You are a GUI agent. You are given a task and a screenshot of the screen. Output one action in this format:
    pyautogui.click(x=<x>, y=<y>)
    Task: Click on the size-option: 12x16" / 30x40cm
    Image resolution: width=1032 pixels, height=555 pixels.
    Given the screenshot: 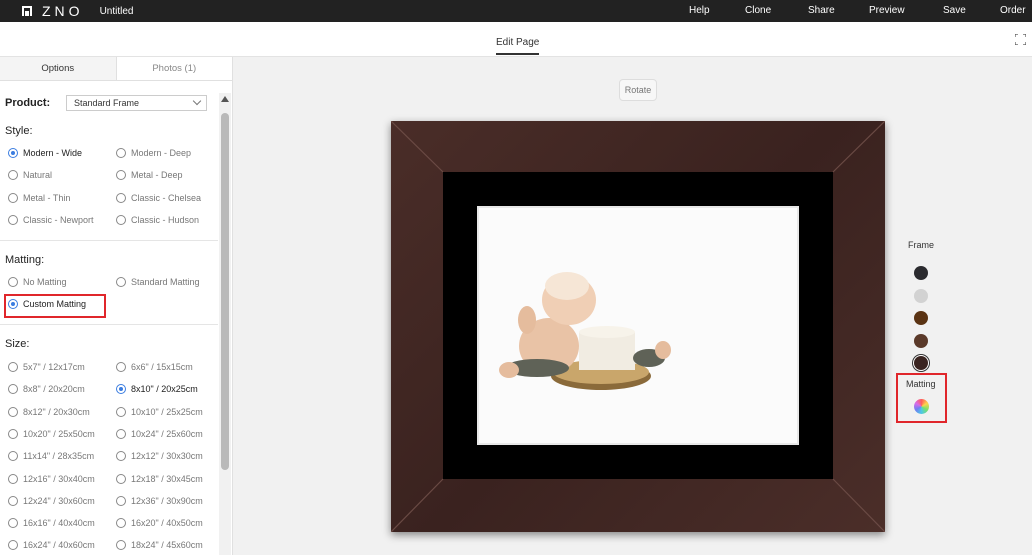 What is the action you would take?
    pyautogui.click(x=51, y=478)
    